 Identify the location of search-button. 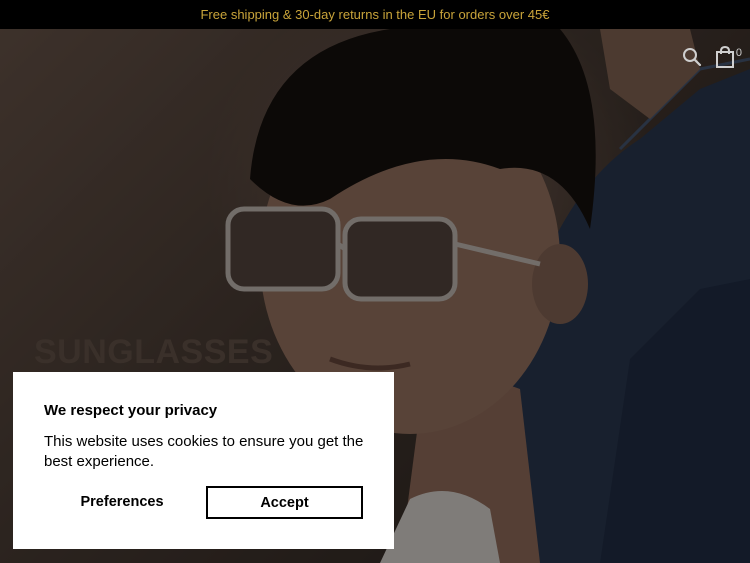
(692, 57).